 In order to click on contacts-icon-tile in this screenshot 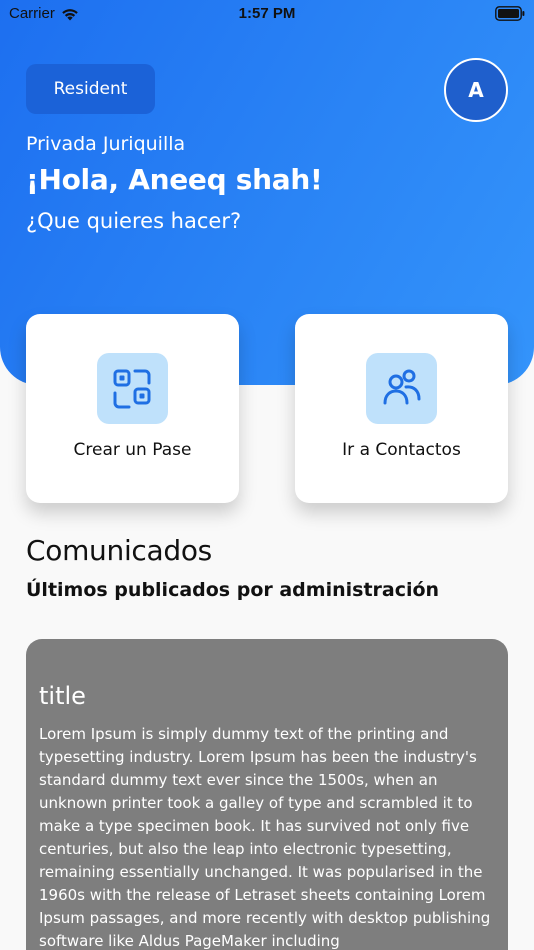, I will do `click(401, 388)`.